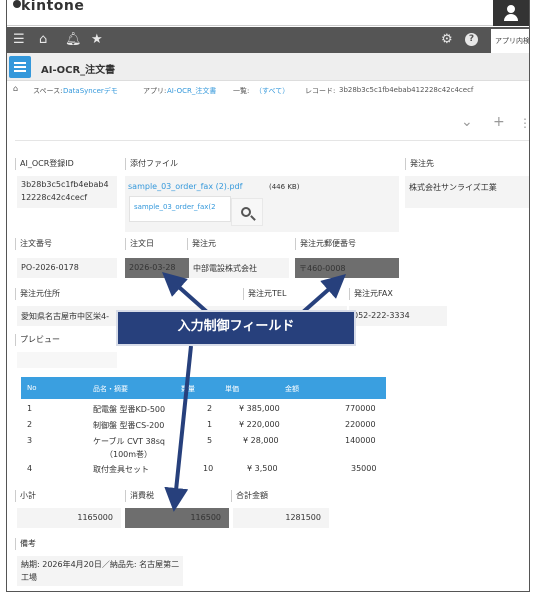 This screenshot has height=598, width=536. What do you see at coordinates (178, 428) in the screenshot?
I see `arrow-to-tax` at bounding box center [178, 428].